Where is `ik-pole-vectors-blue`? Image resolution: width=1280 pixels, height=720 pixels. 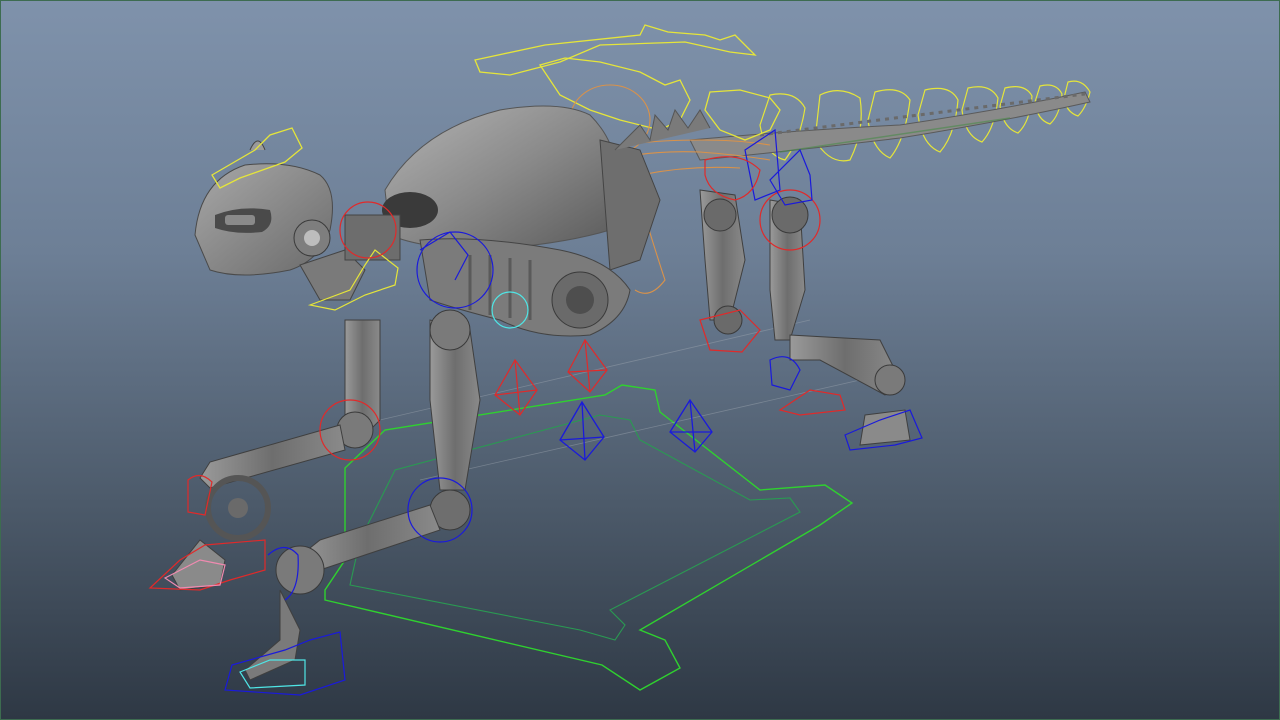
ik-pole-vectors-blue is located at coordinates (636, 429).